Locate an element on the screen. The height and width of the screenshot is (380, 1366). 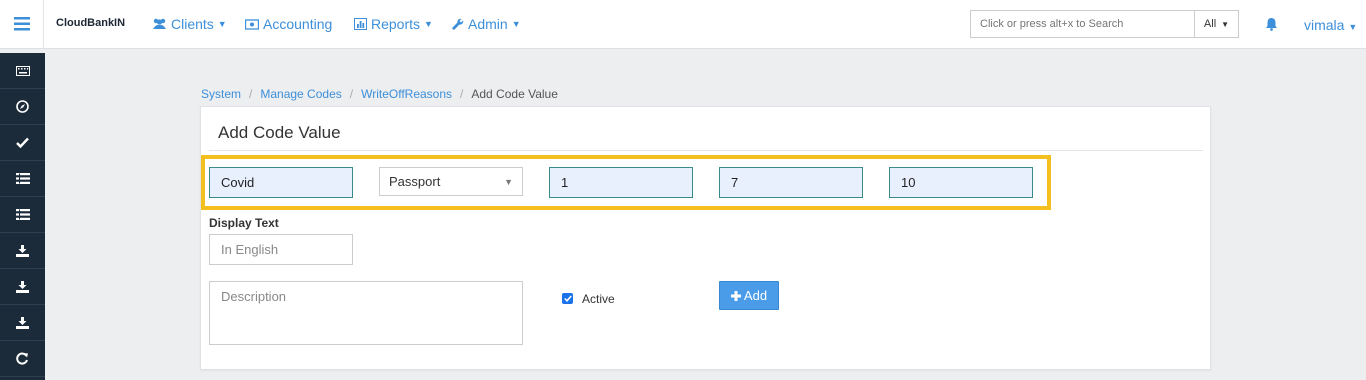
nav-accounting-label: Accounting is located at coordinates (298, 24).